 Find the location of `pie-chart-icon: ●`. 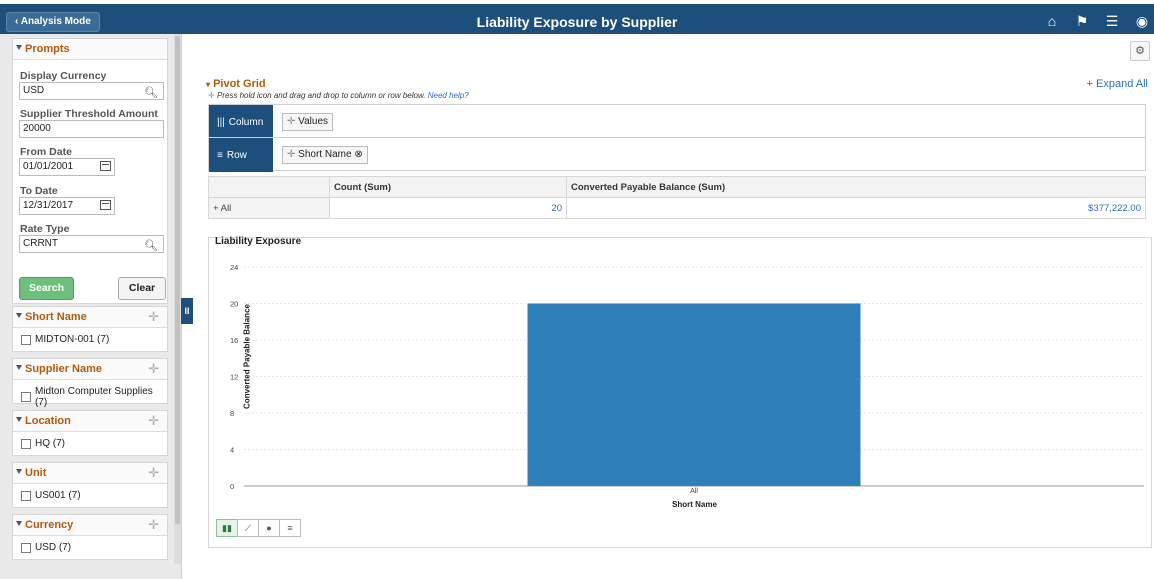

pie-chart-icon: ● is located at coordinates (269, 528).